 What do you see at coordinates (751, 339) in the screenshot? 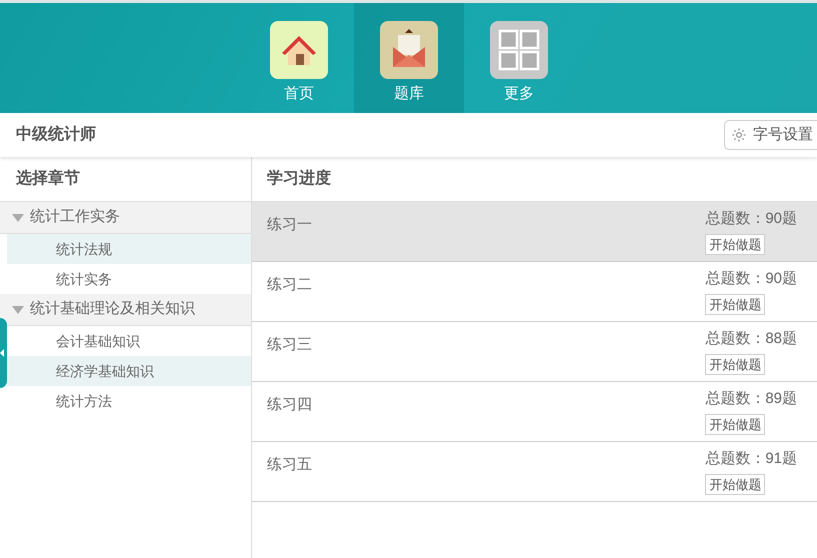
I see `question-count: 总题数：88题` at bounding box center [751, 339].